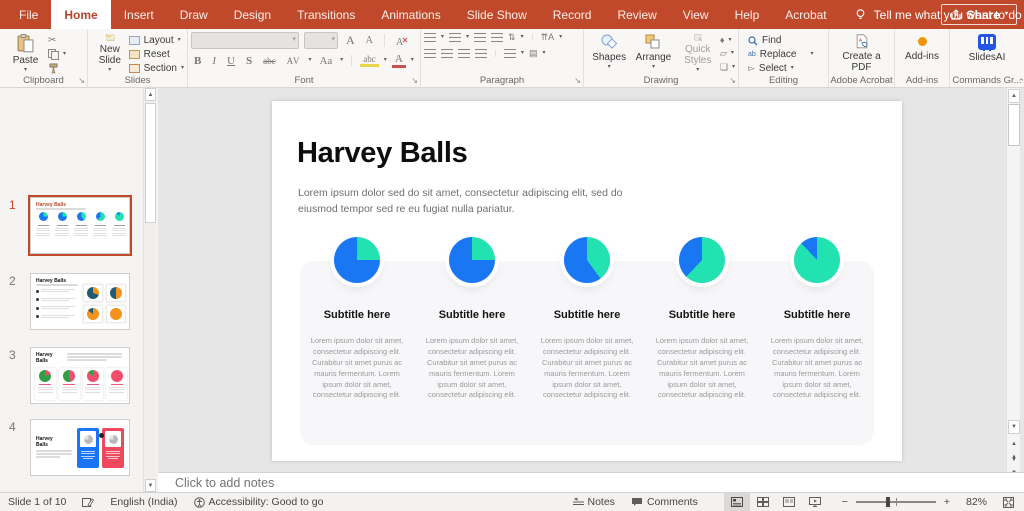  Describe the element at coordinates (805, 14) in the screenshot. I see `tab-acrobat: Acrobat` at that location.